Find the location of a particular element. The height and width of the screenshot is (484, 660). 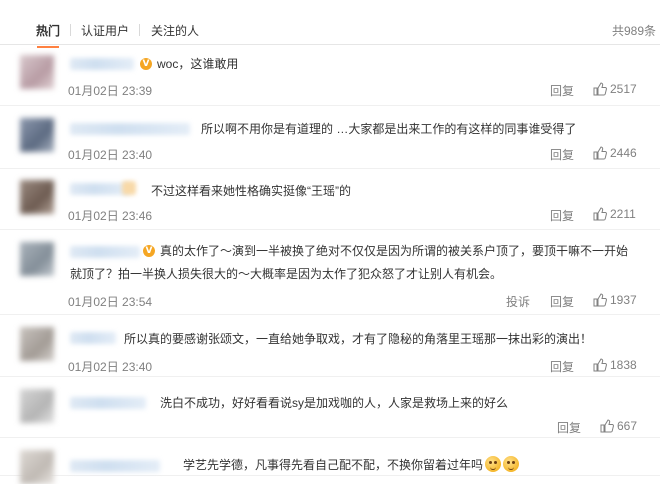

comment-text: 不过这样看来她性格确实挺像“王瑶”的 is located at coordinates (251, 191).